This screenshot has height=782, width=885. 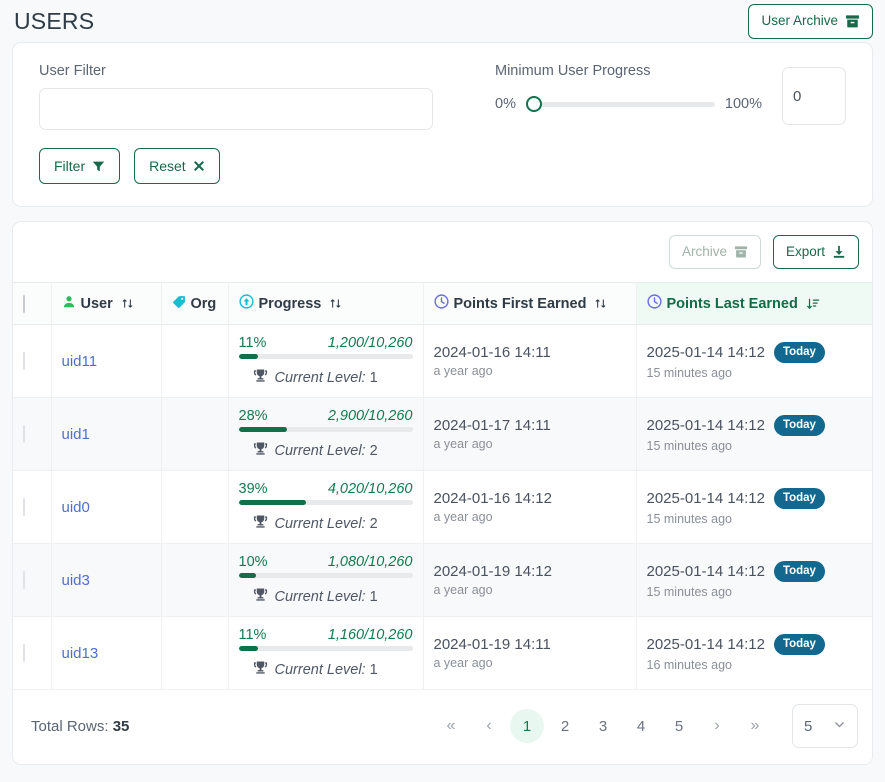 I want to click on current-level: Current Level: 1, so click(x=326, y=596).